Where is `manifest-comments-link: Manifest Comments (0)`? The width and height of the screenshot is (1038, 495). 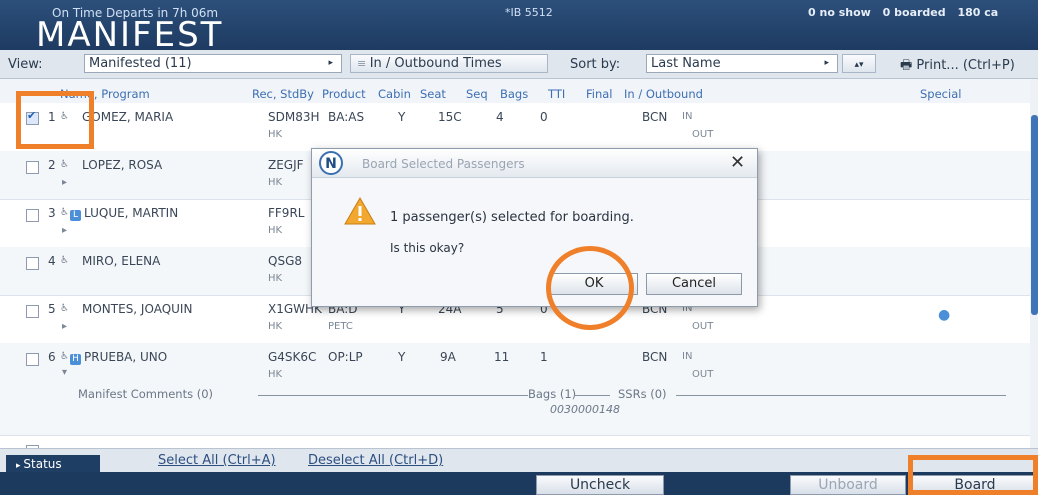 manifest-comments-link: Manifest Comments (0) is located at coordinates (145, 394).